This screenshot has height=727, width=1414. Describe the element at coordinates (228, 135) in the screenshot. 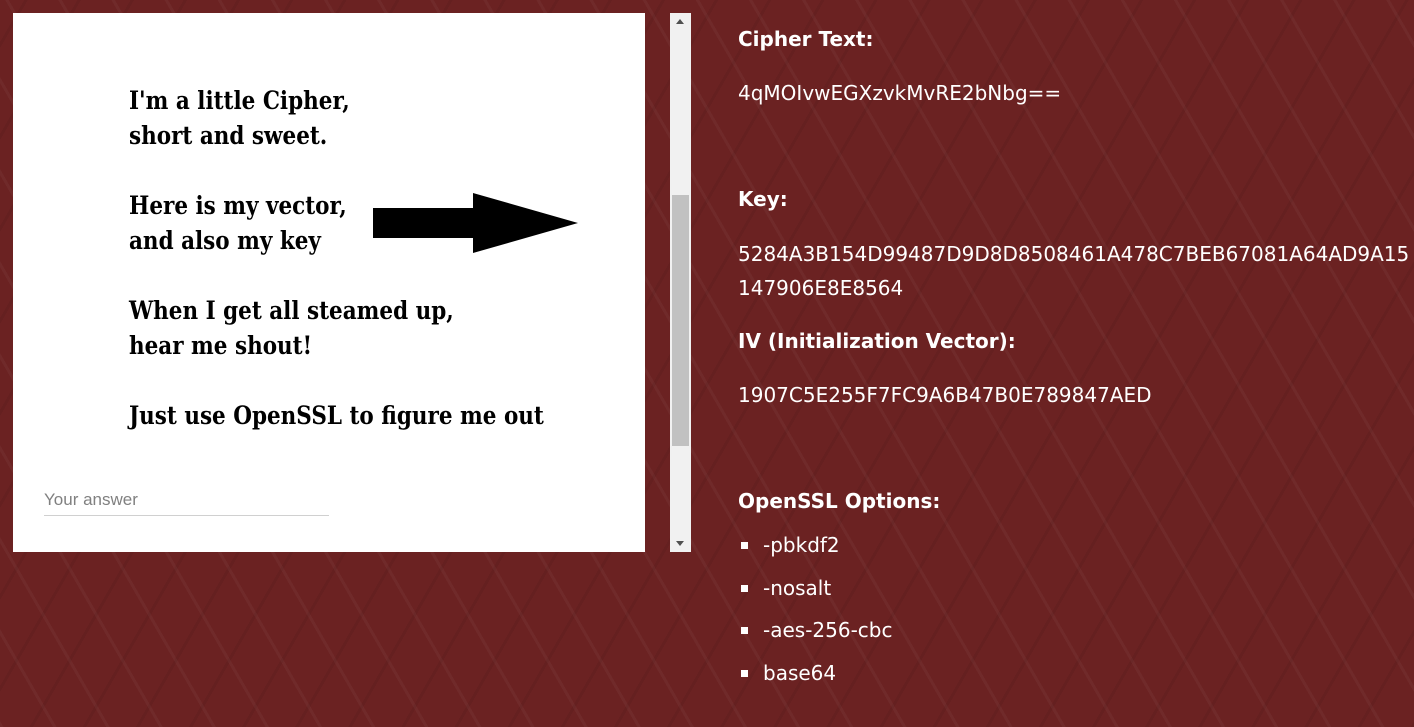

I see `poem-line: short and sweet.` at that location.